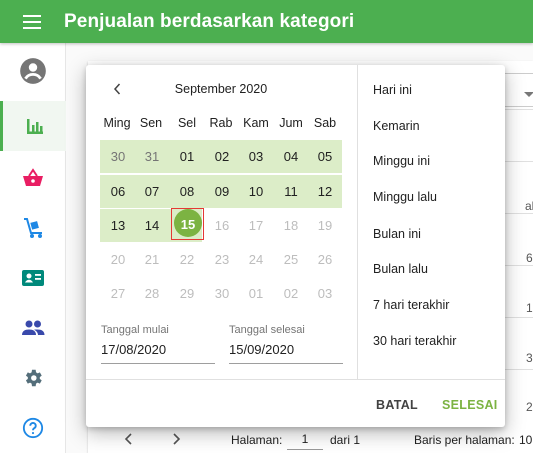  Describe the element at coordinates (529, 206) in the screenshot. I see `table-cell: al` at that location.